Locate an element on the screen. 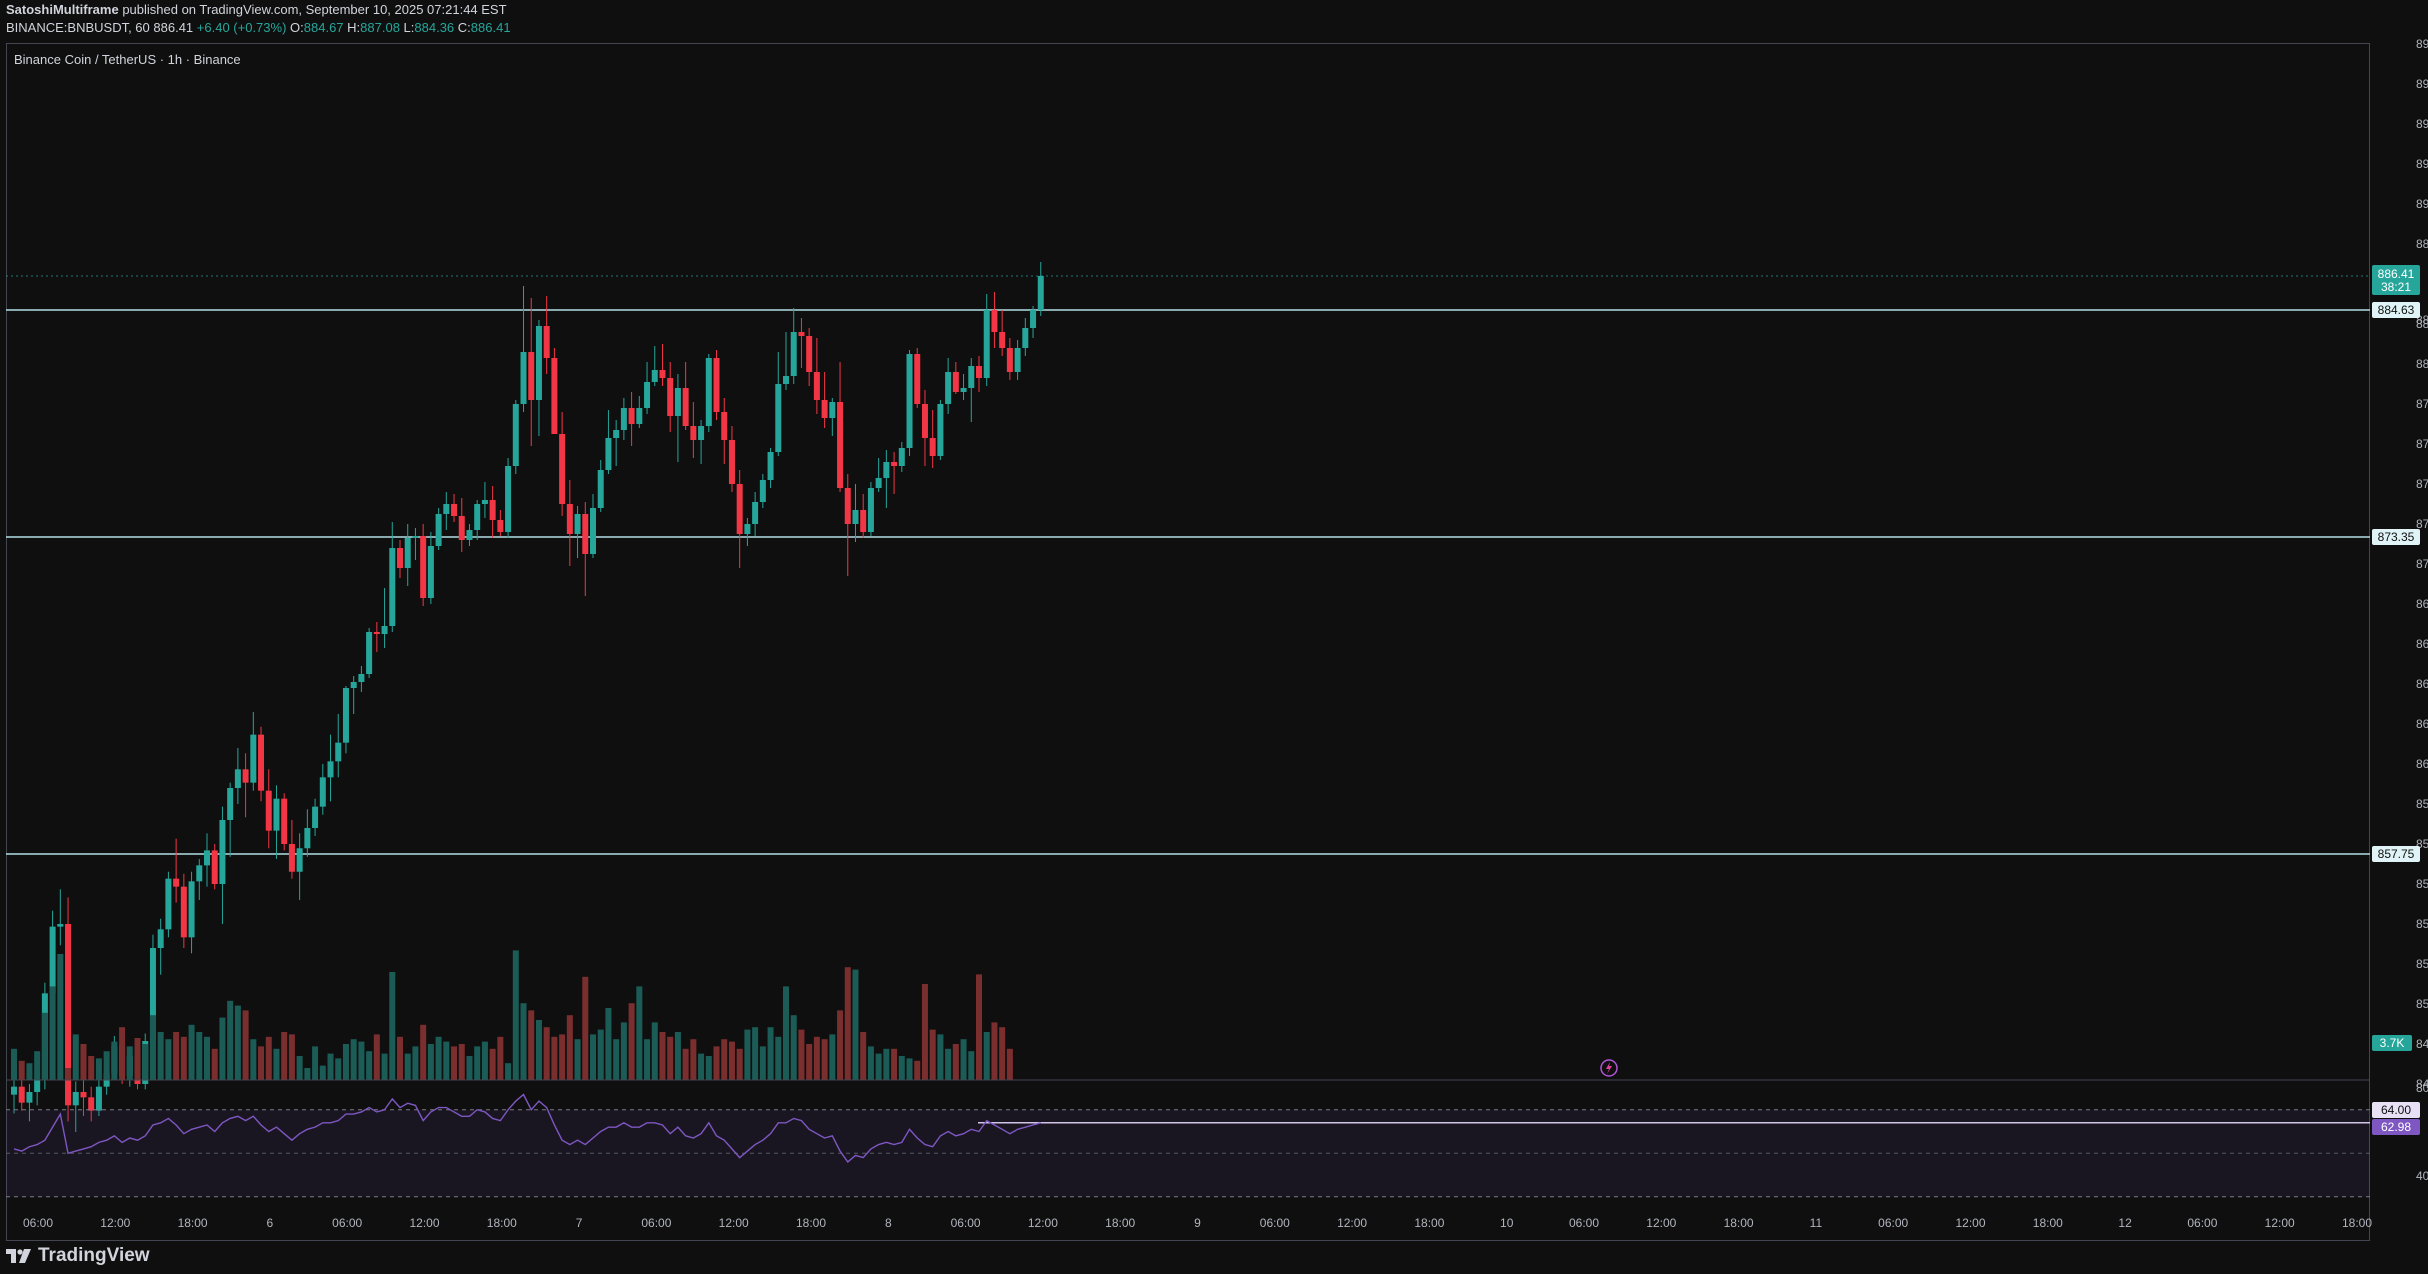 The width and height of the screenshot is (2428, 1274). rsi-axis-tick: 80.00 is located at coordinates (2422, 1088).